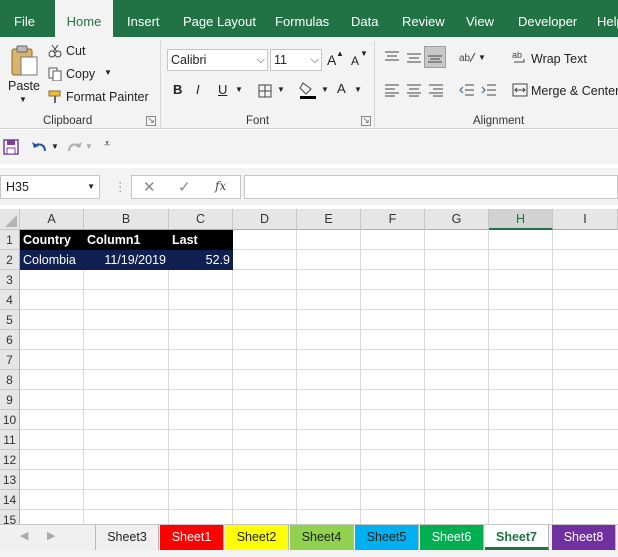  I want to click on tab-data: Data, so click(364, 18).